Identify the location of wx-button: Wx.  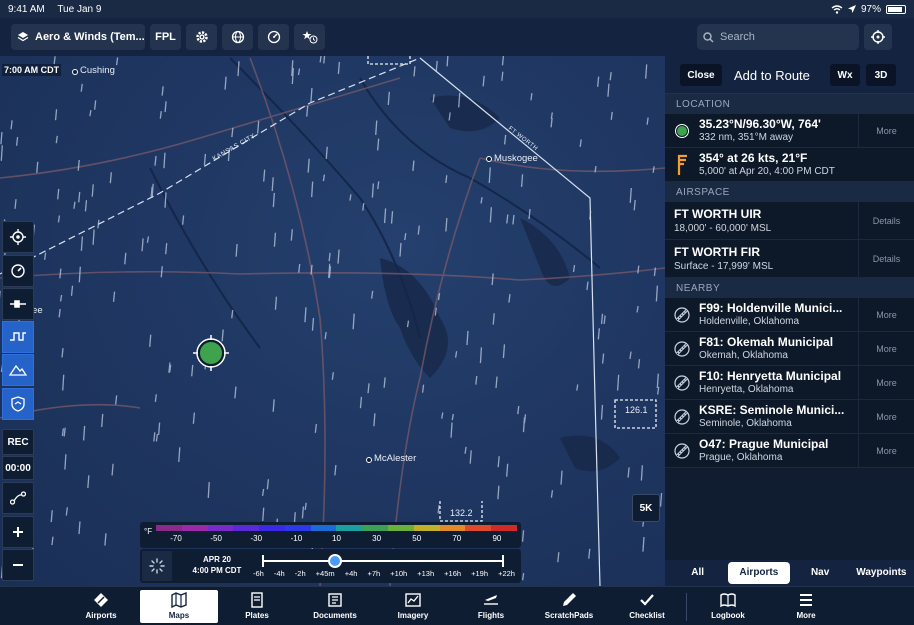
(845, 75).